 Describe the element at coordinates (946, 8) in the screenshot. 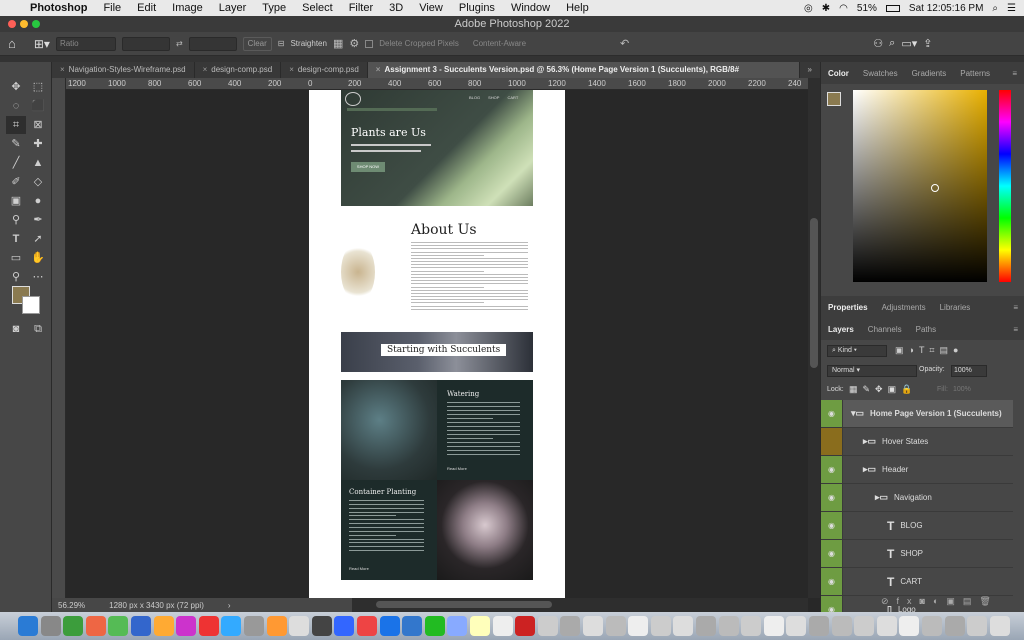

I see `clock: Sat 12:05:16 PM` at that location.